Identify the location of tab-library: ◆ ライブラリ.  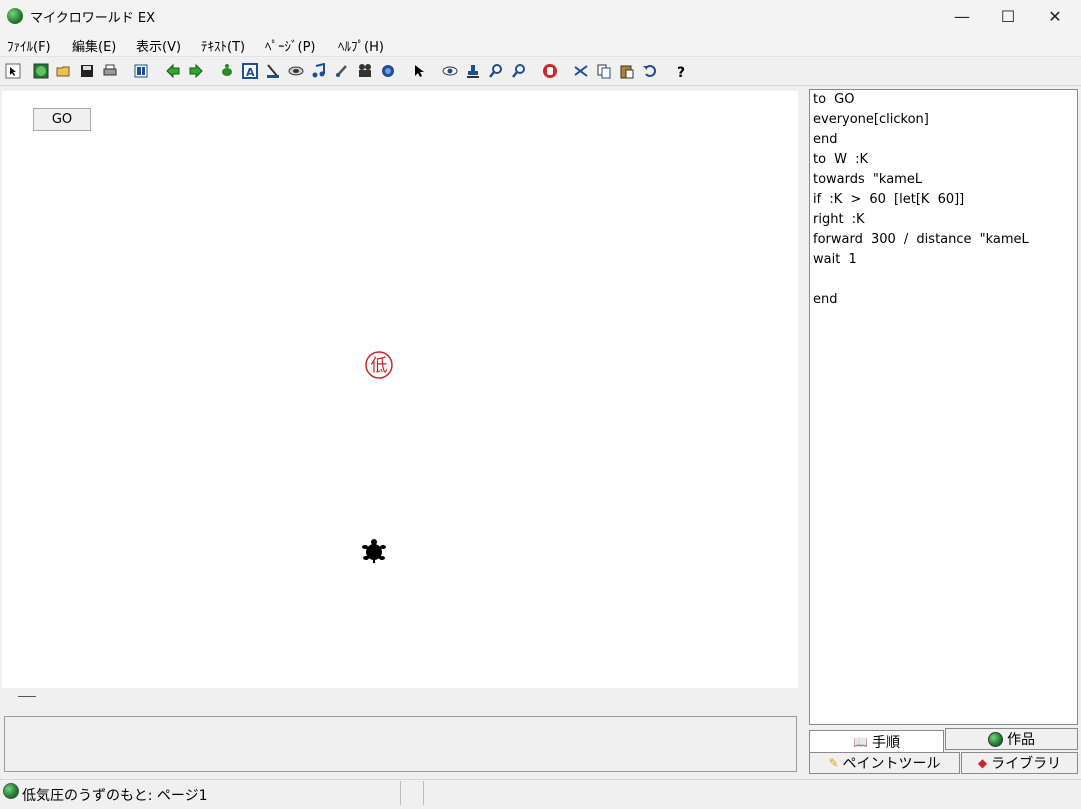
(1019, 763).